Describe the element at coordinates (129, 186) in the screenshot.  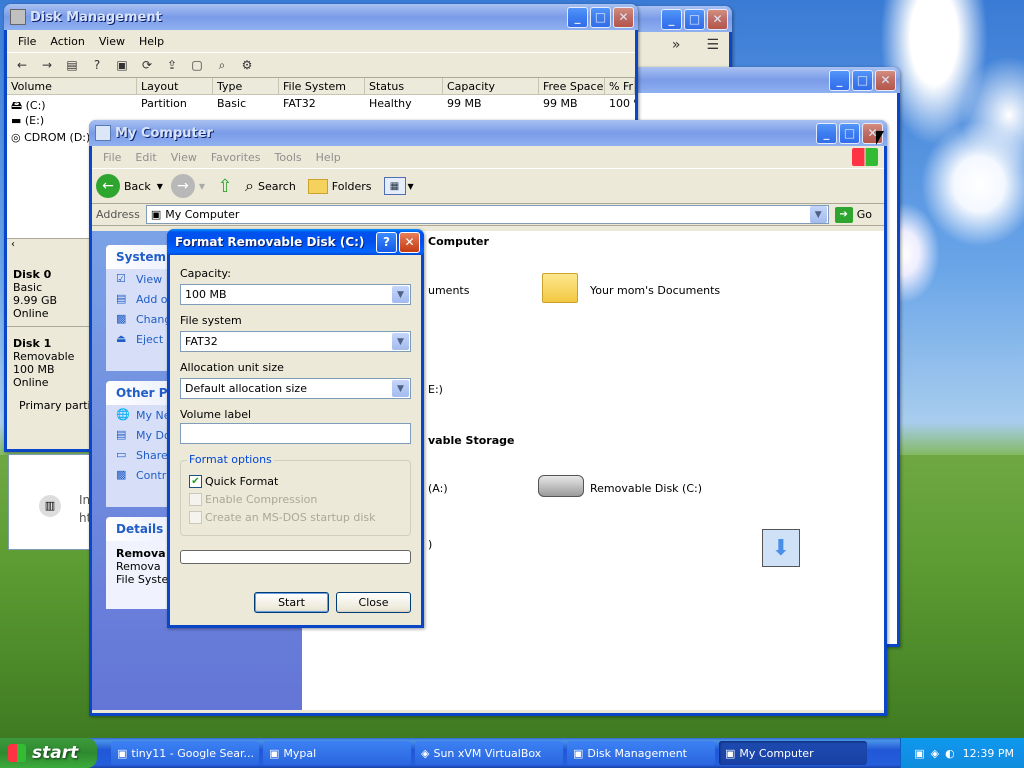
I see `back-button: ← Back ▼` at that location.